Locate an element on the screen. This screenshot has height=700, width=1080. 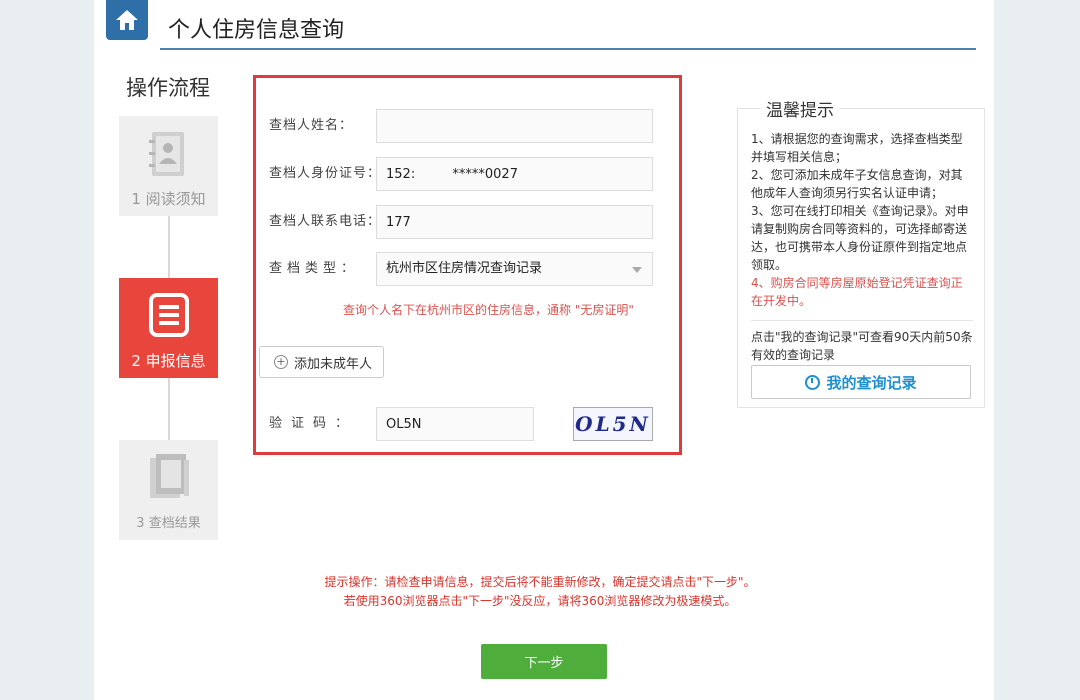
contact-book-icon is located at coordinates (168, 156).